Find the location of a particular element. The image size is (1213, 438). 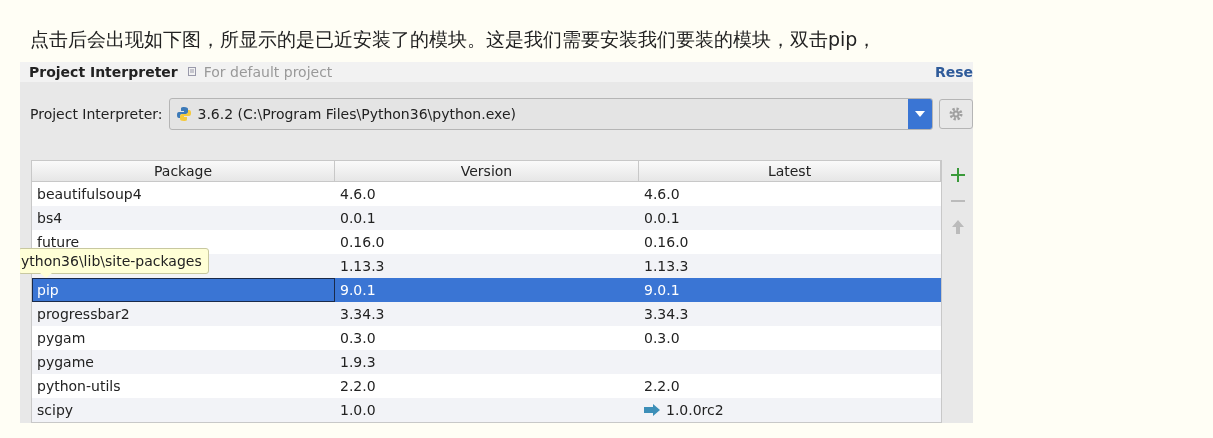

version-text: 0.3.0 is located at coordinates (358, 338).